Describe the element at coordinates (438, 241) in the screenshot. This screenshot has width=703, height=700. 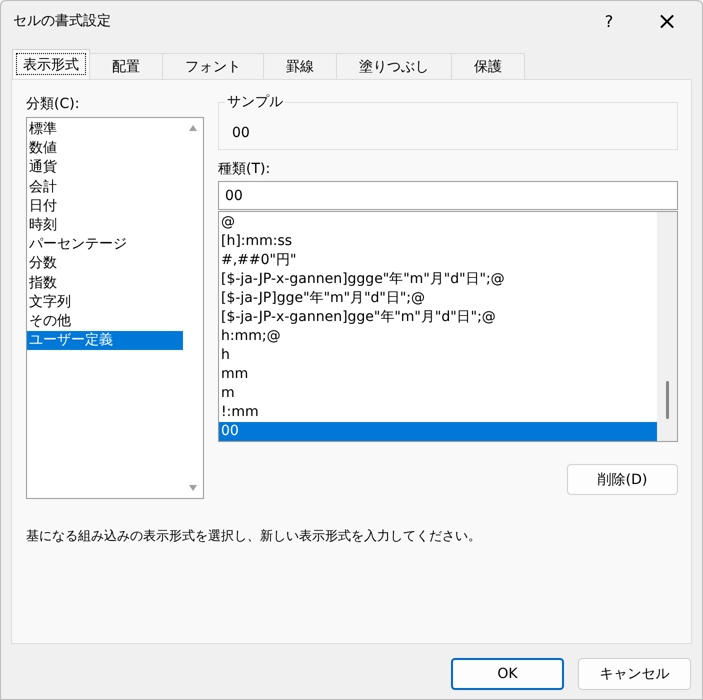
I see `format-item: [h]:mm:ss` at that location.